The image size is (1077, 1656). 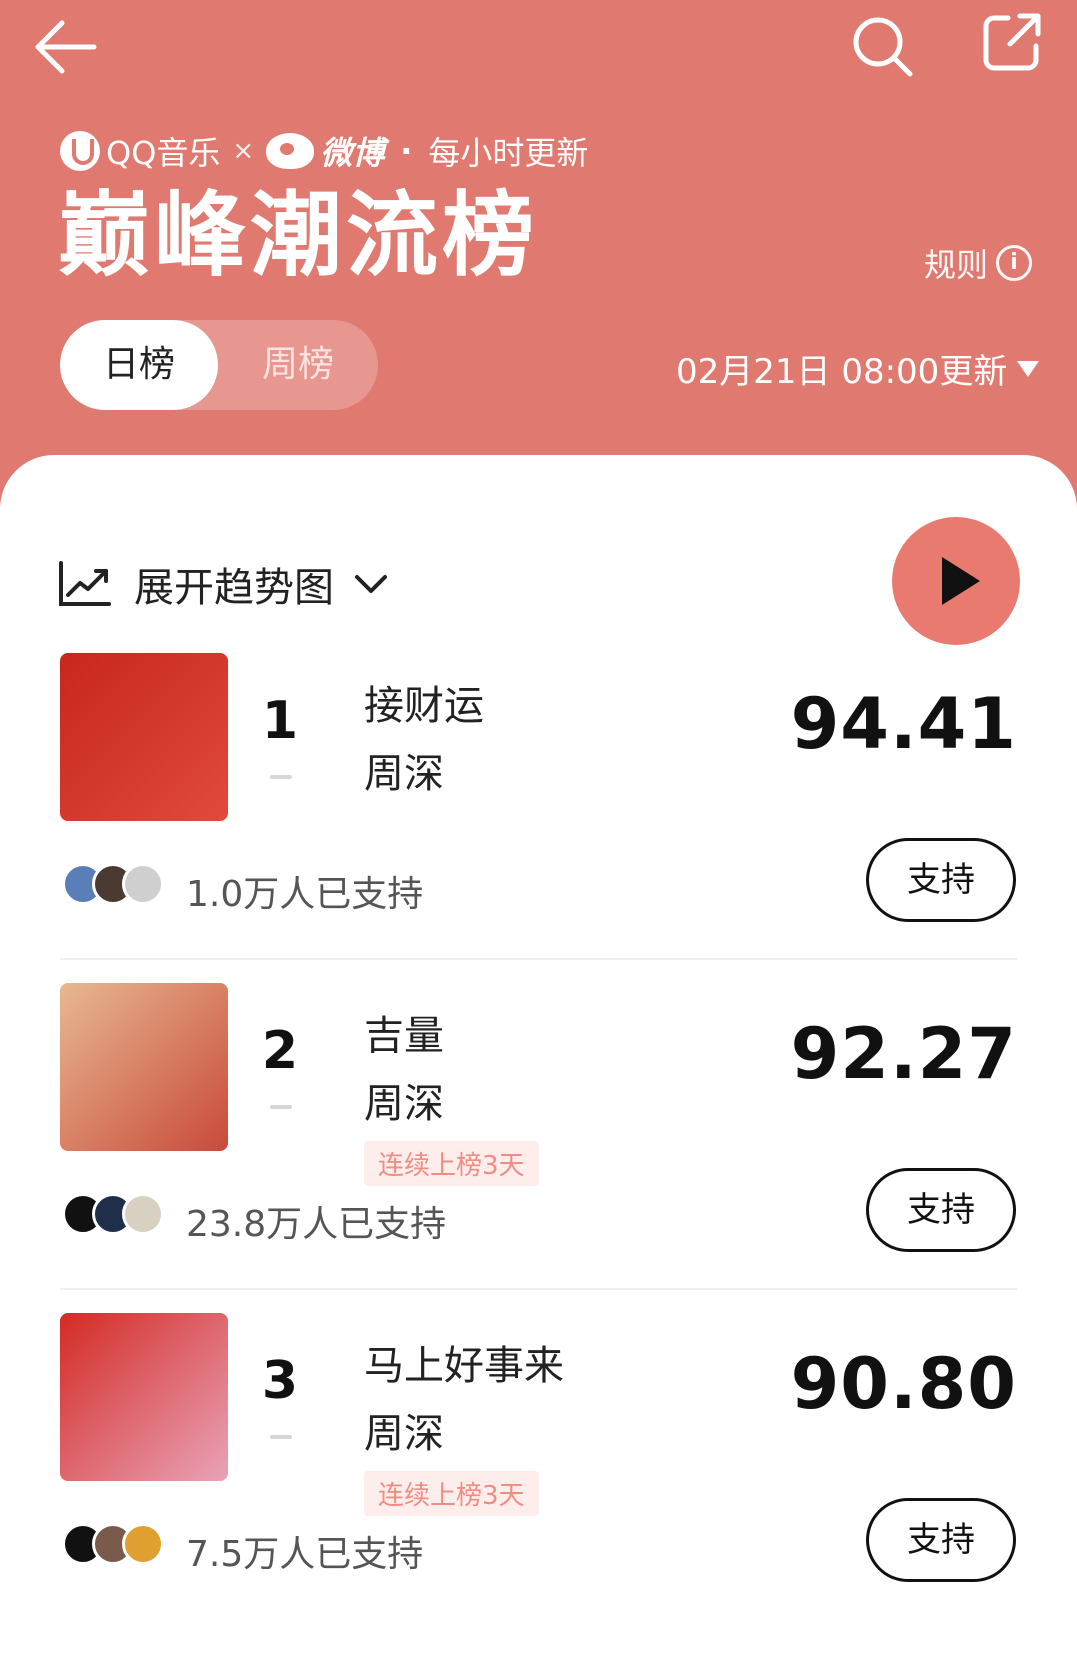 What do you see at coordinates (352, 153) in the screenshot?
I see `brand-weibo-text: 微博` at bounding box center [352, 153].